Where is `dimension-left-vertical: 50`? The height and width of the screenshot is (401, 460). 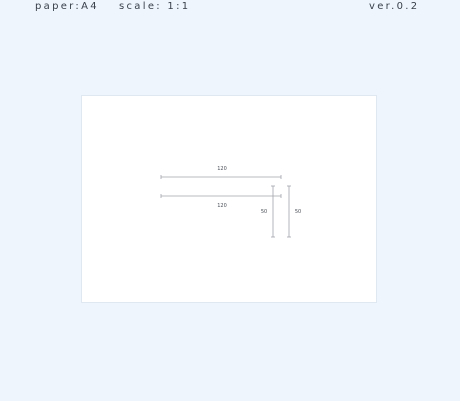
dimension-left-vertical: 50 is located at coordinates (268, 211).